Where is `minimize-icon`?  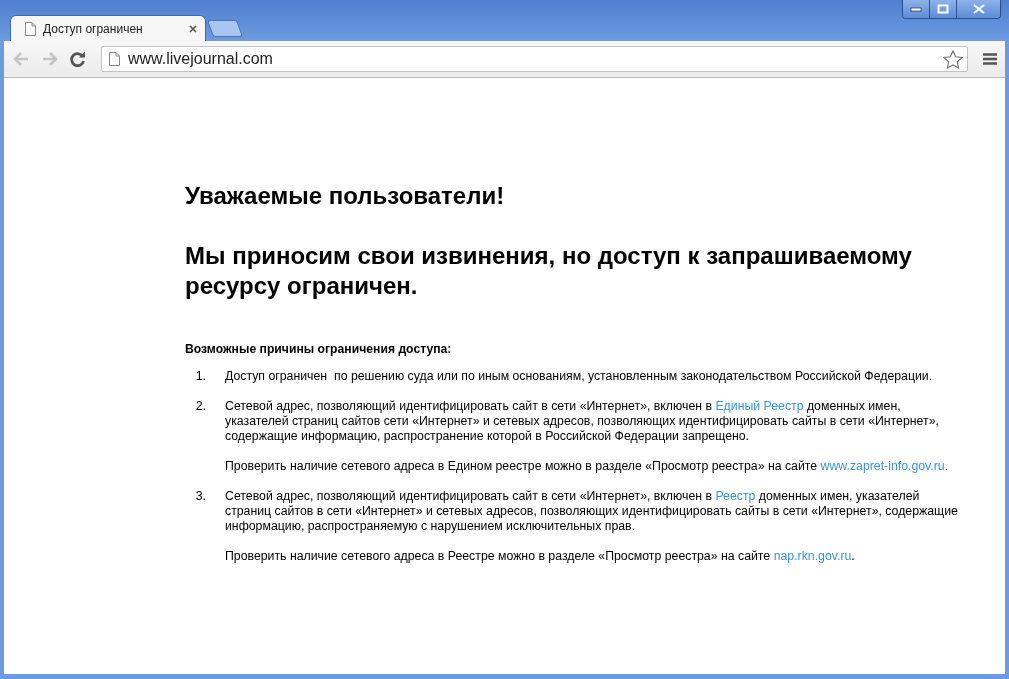 minimize-icon is located at coordinates (916, 9).